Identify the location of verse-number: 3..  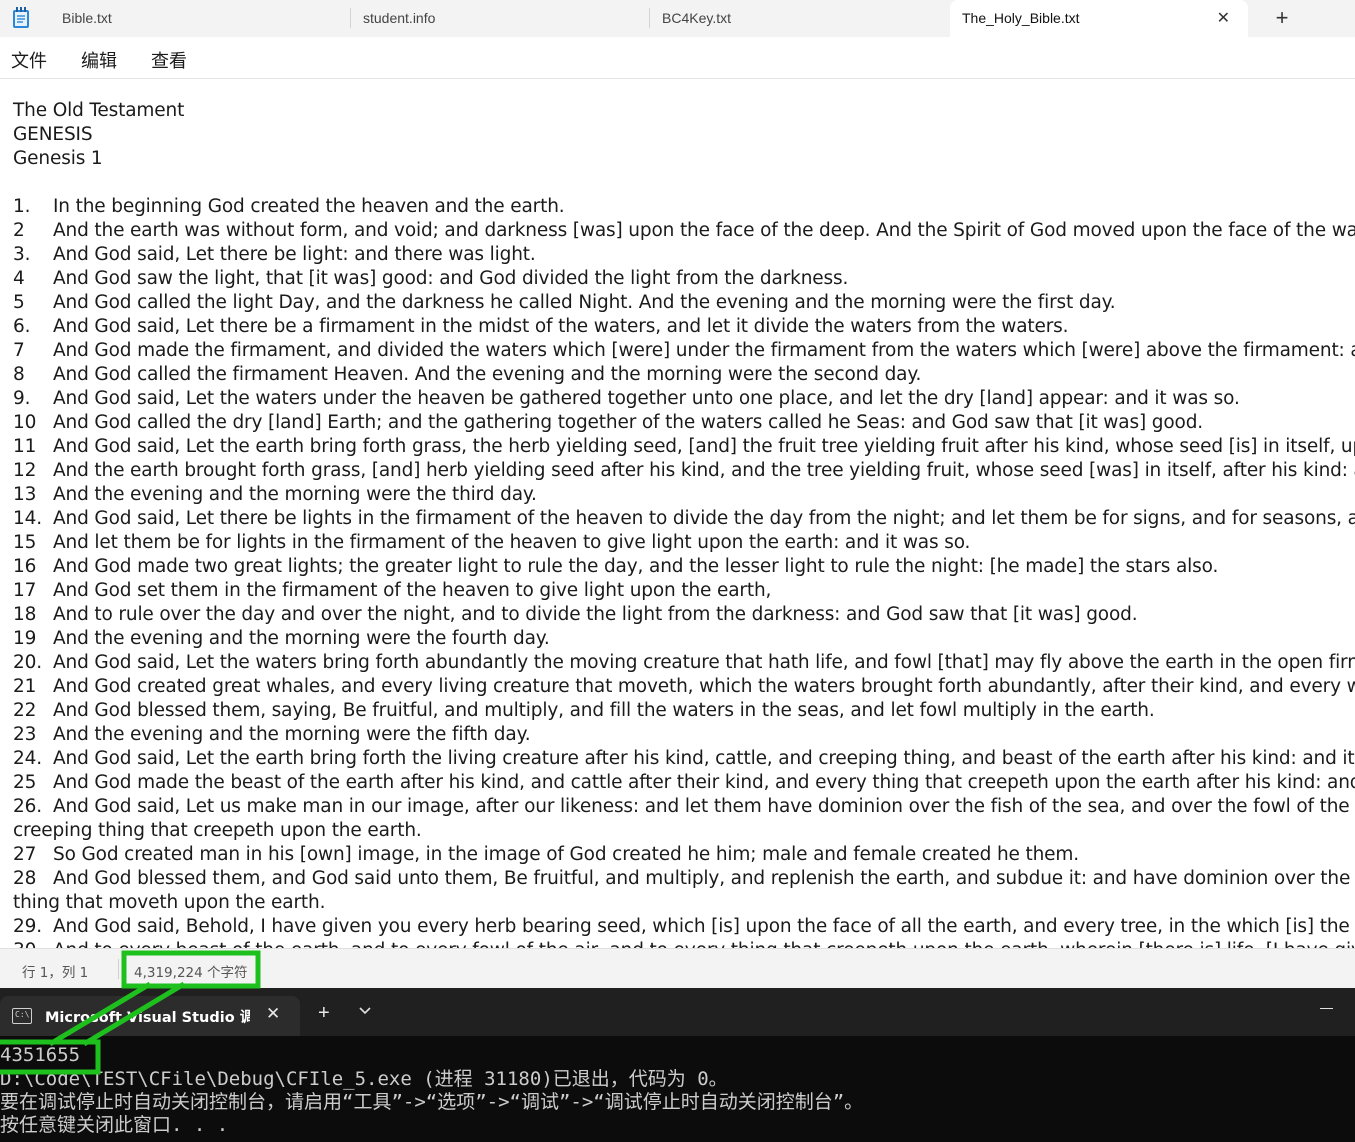
(22, 254).